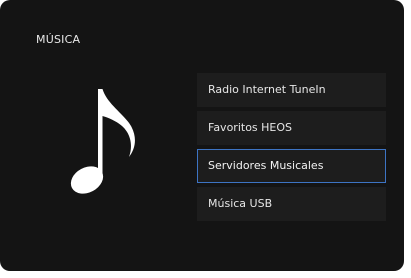 The image size is (411, 278). Describe the element at coordinates (102, 141) in the screenshot. I see `music-note-icon` at that location.